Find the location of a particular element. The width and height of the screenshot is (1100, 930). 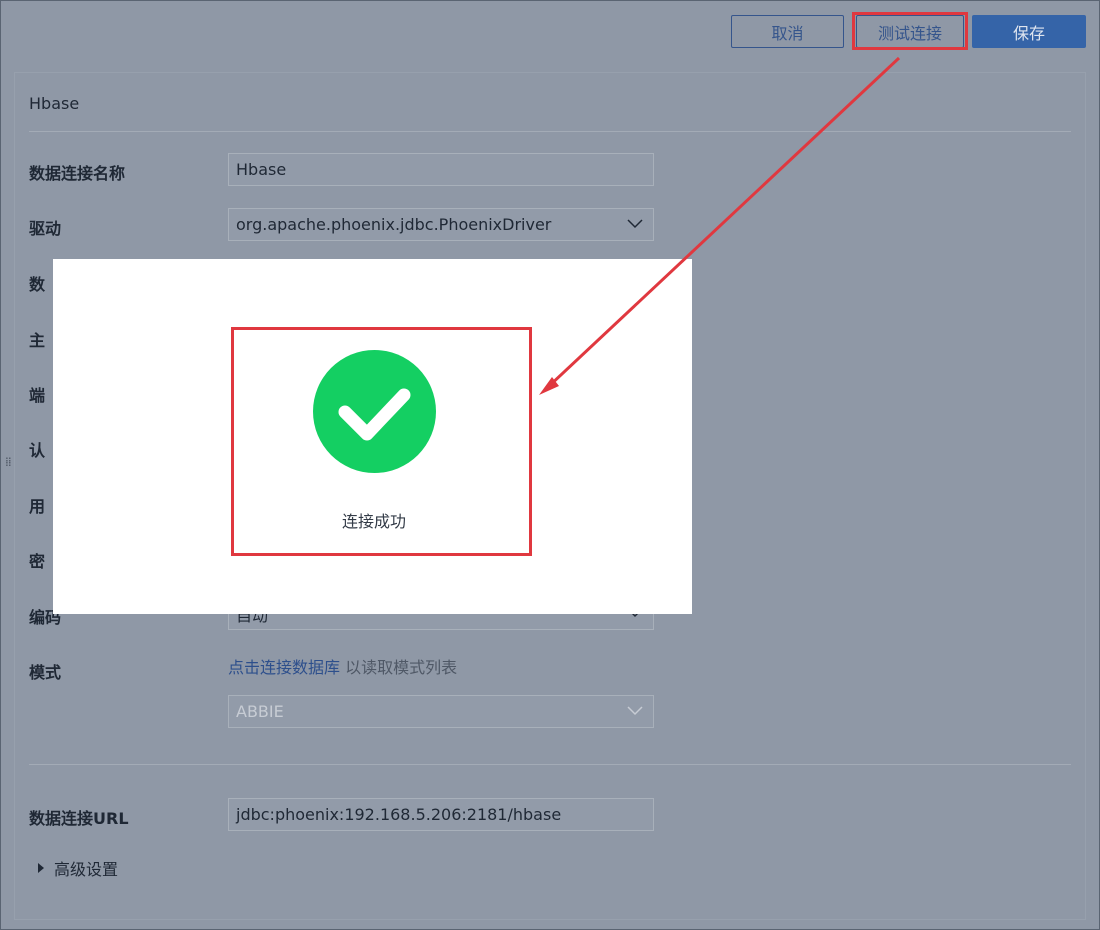

url-input: jdbc:phoenix:192.168.5.206:2181/hbase is located at coordinates (441, 814).